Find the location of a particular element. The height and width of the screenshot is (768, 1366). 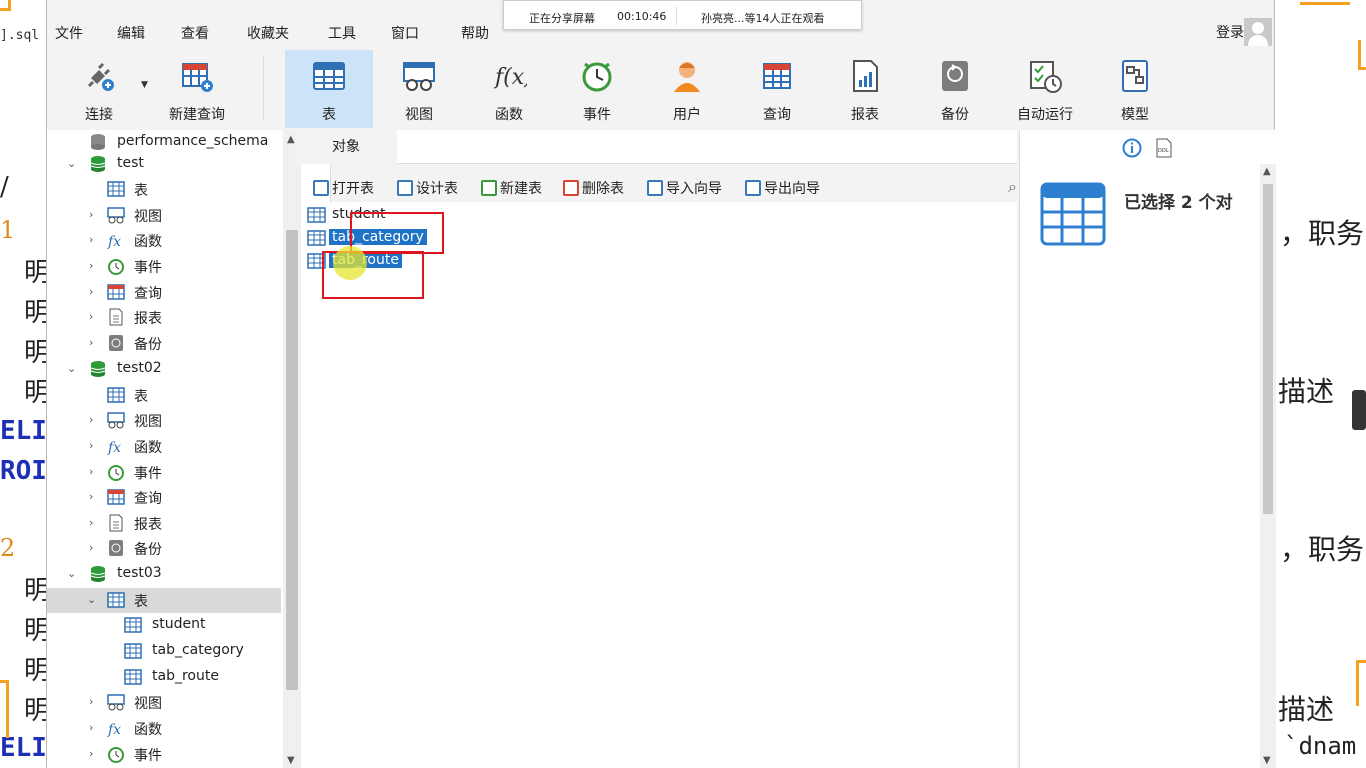

model-icon is located at coordinates (1135, 76).